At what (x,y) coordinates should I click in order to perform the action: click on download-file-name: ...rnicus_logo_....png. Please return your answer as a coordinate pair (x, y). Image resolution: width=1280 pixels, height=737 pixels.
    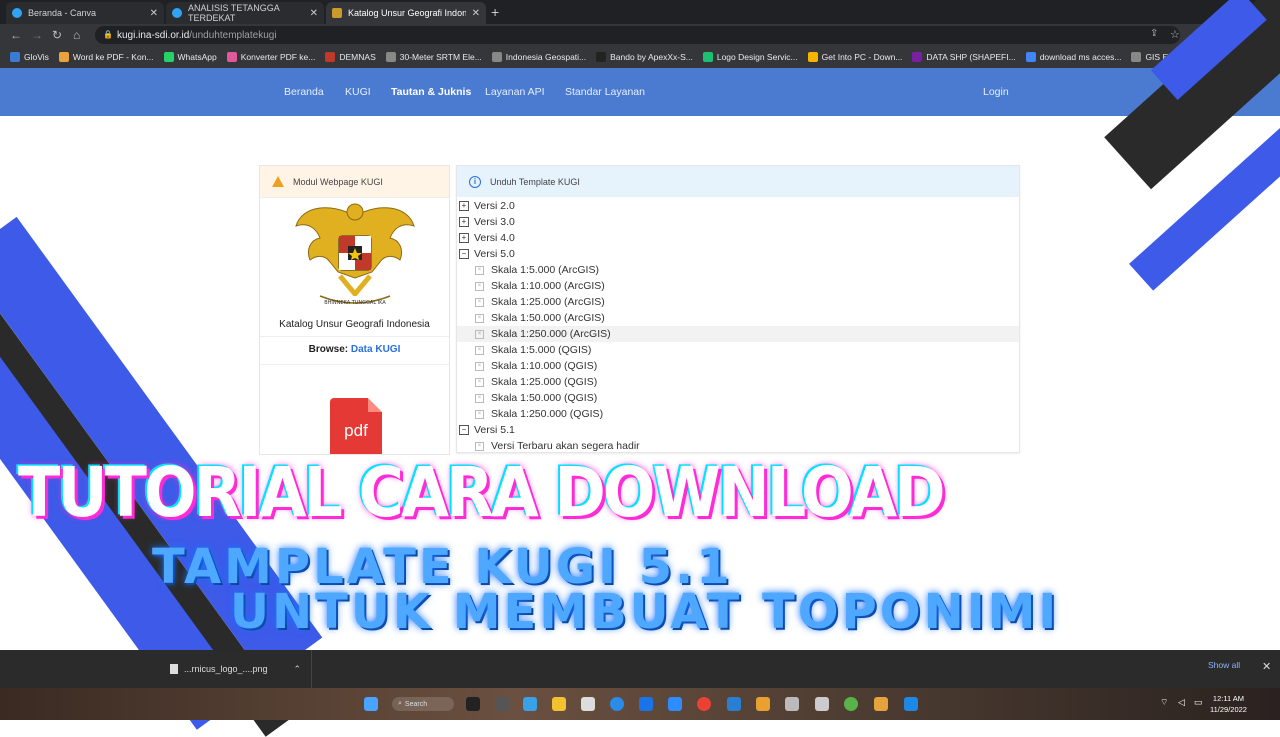
    Looking at the image, I should click on (226, 669).